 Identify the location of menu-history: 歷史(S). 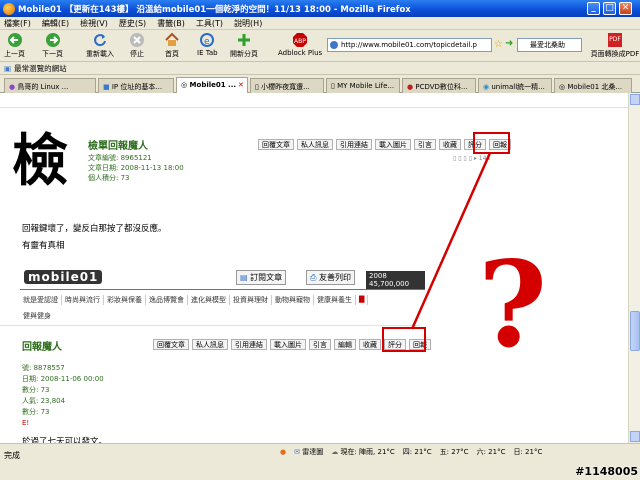
(132, 23).